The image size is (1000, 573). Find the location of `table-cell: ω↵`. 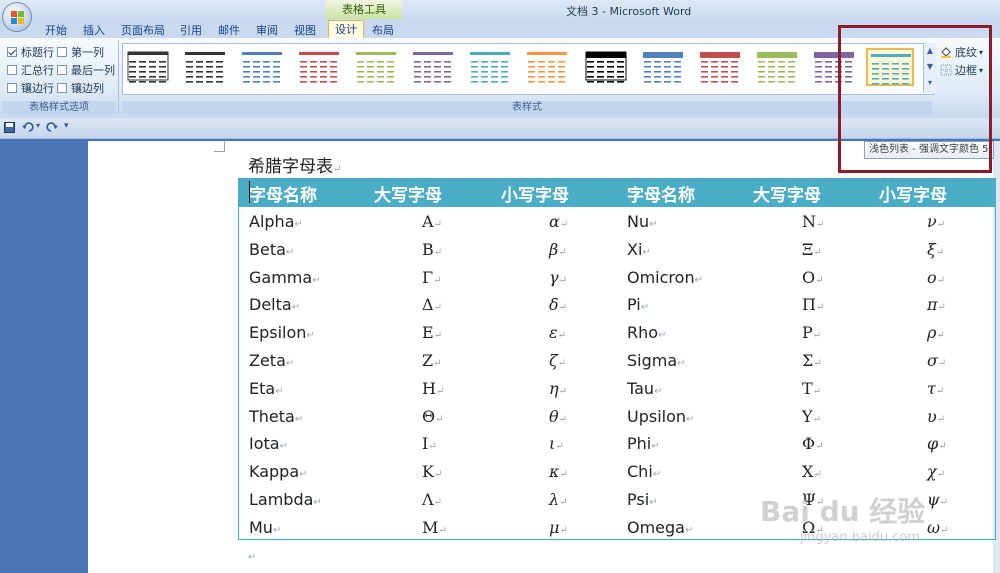

table-cell: ω↵ is located at coordinates (937, 527).